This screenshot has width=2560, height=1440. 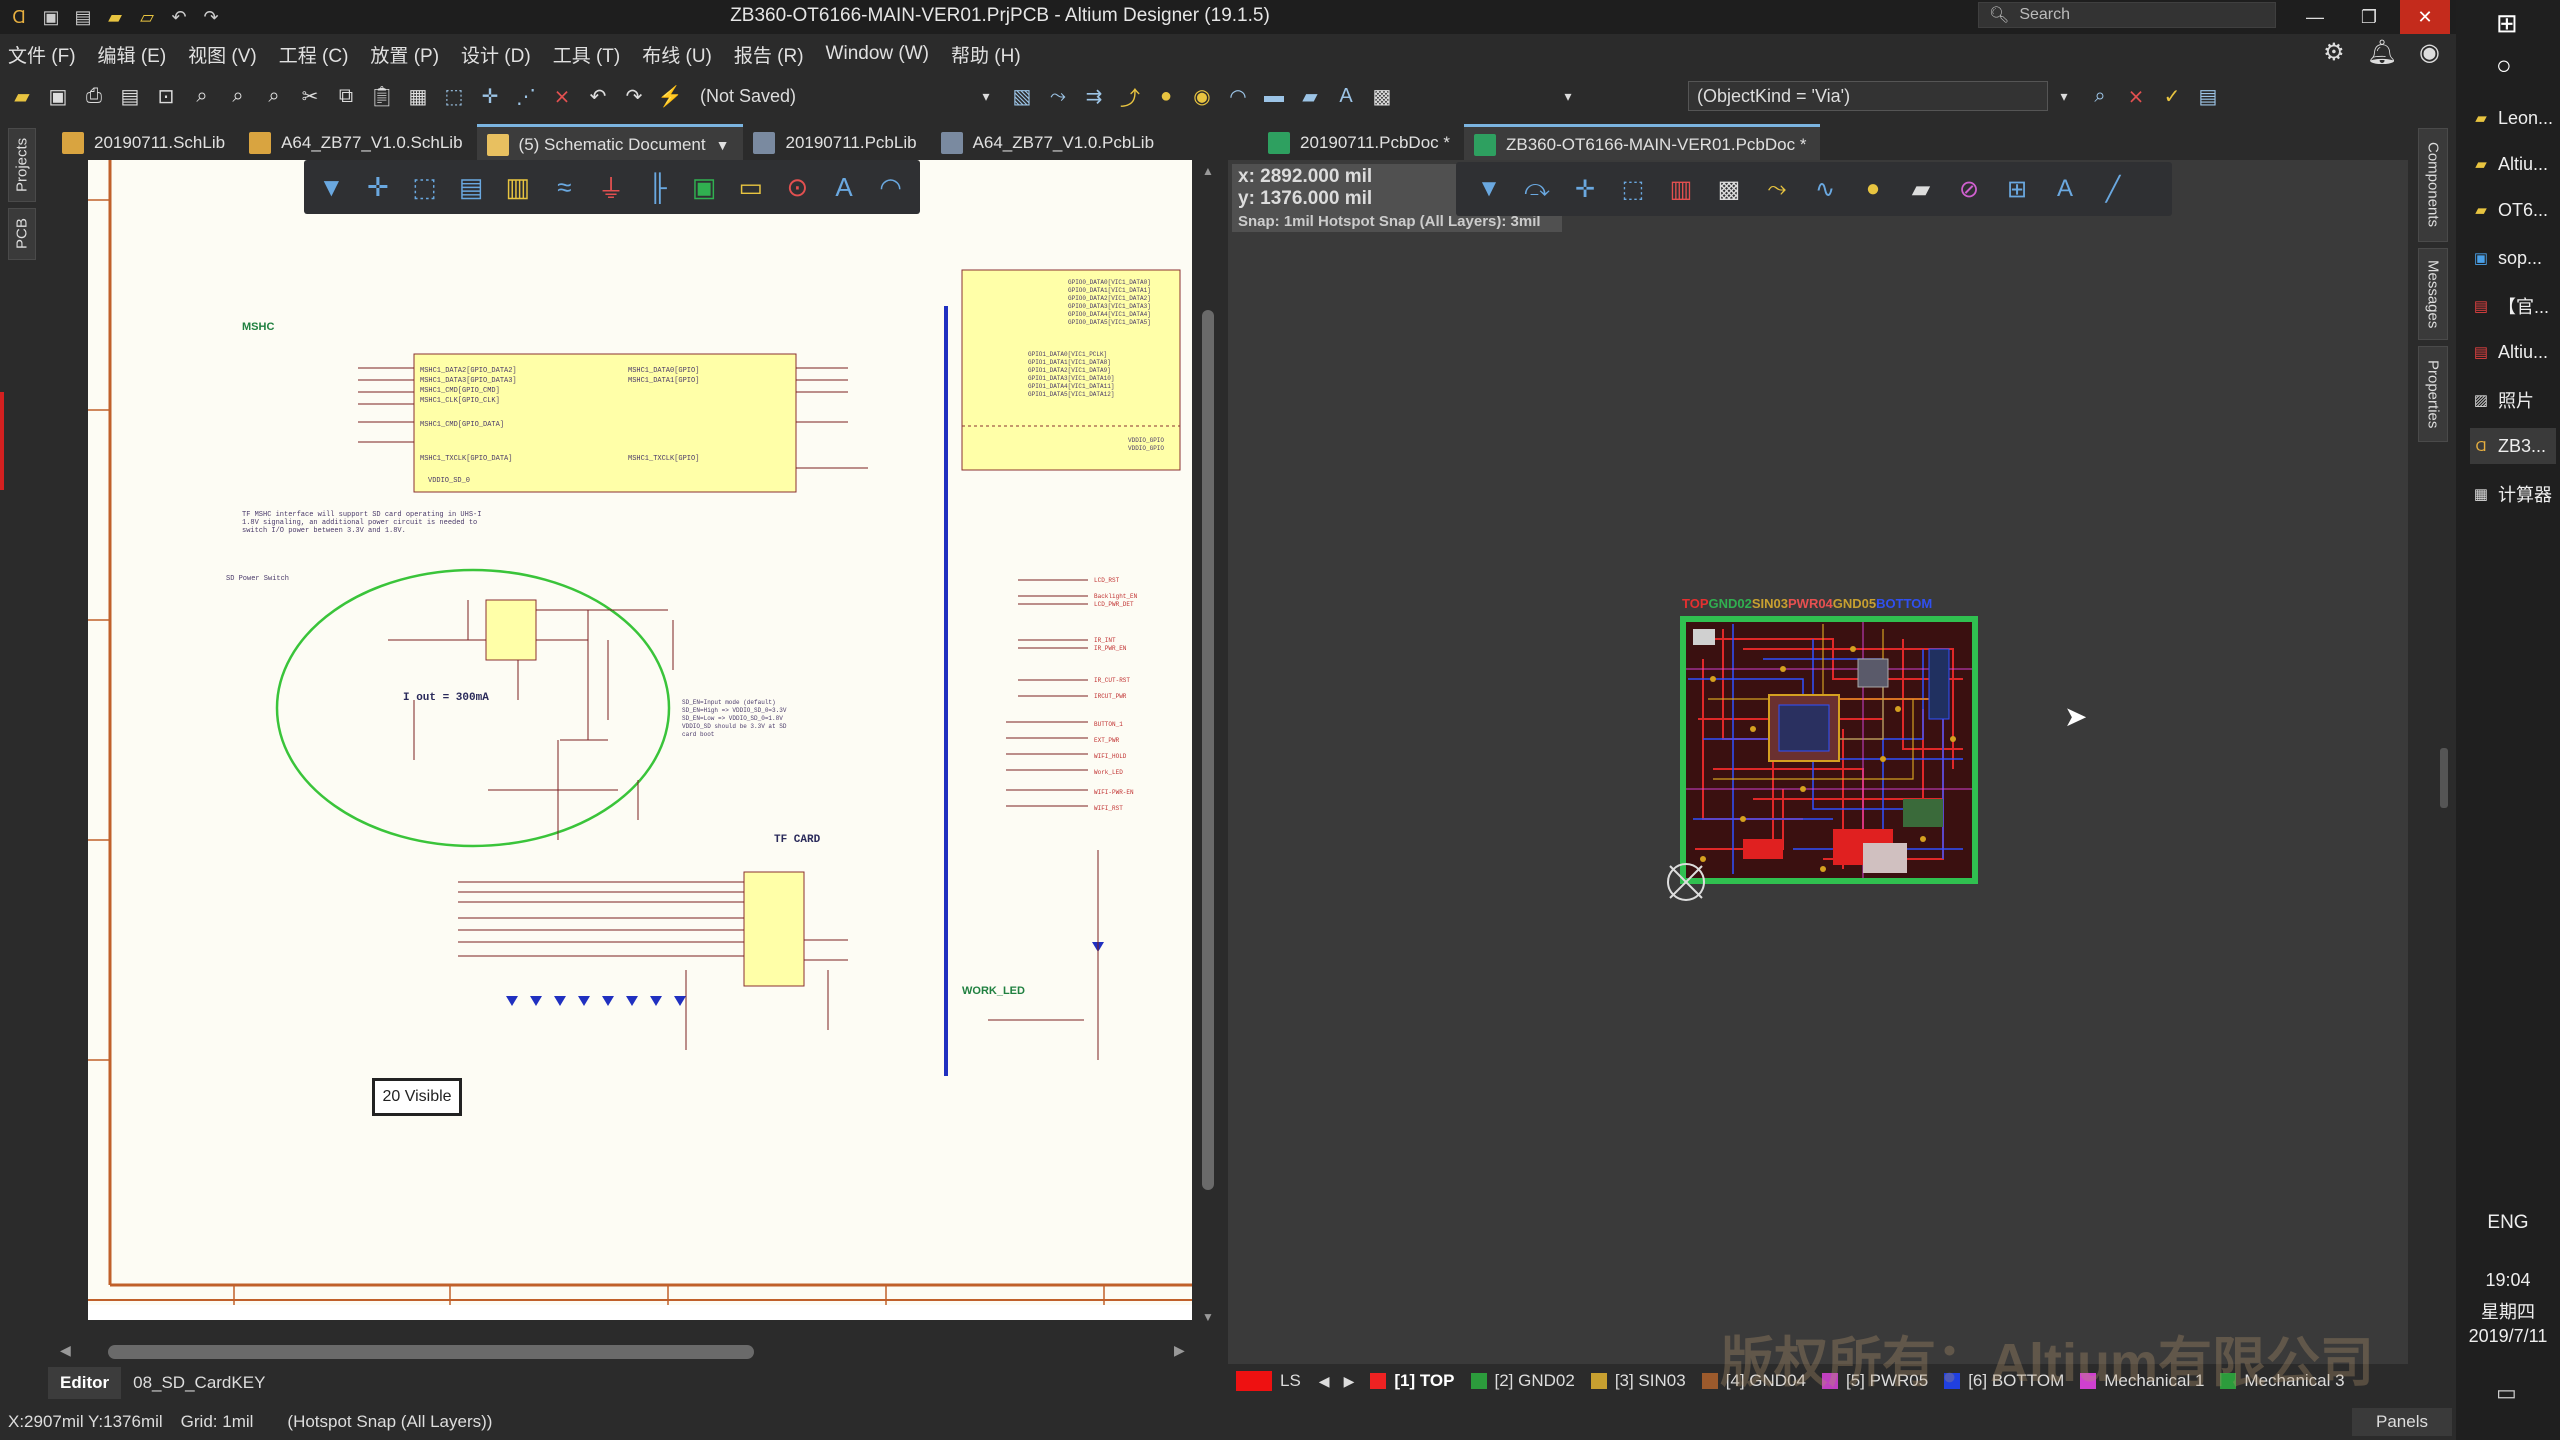 I want to click on menu-view: 视图 (V), so click(x=222, y=54).